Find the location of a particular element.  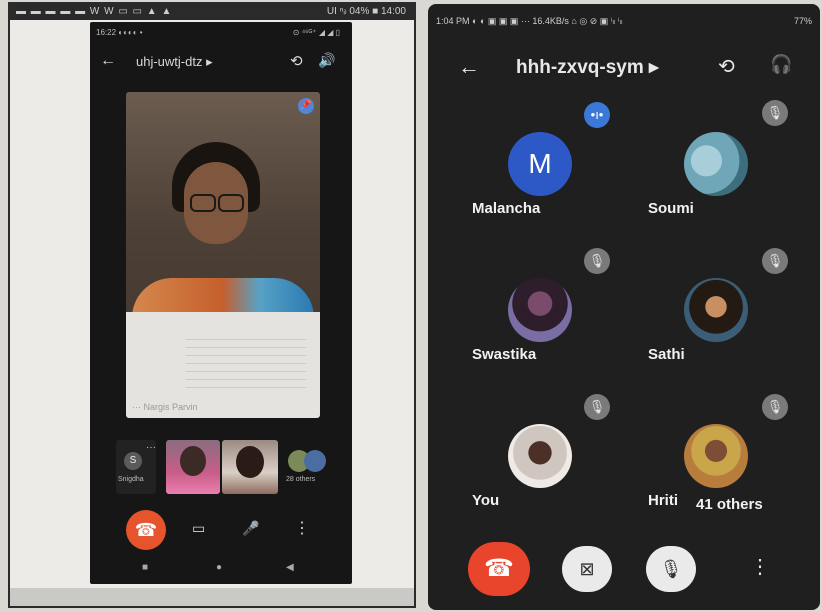

meet-app-bar: ← hhh-zxvq-sym ▸ ⟲ 🎧 is located at coordinates (624, 69).